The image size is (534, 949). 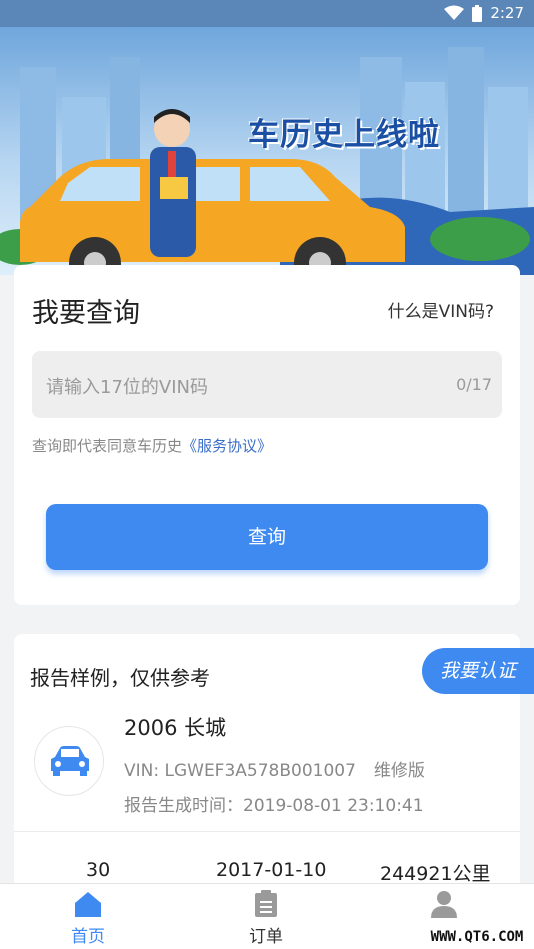 What do you see at coordinates (240, 771) in the screenshot?
I see `vin-number: VIN: LGWEF3A578B001007` at bounding box center [240, 771].